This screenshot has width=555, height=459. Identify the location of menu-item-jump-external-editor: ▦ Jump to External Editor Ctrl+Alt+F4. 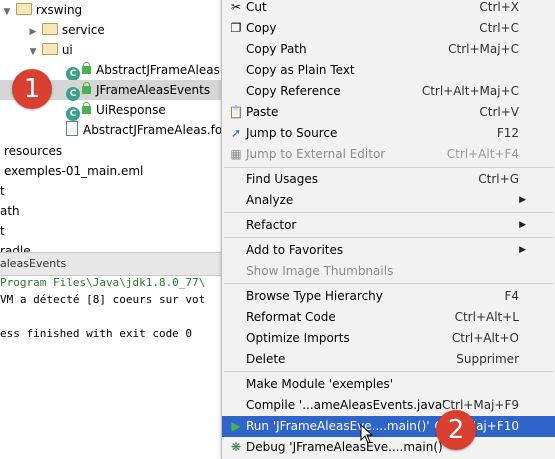
(388, 154).